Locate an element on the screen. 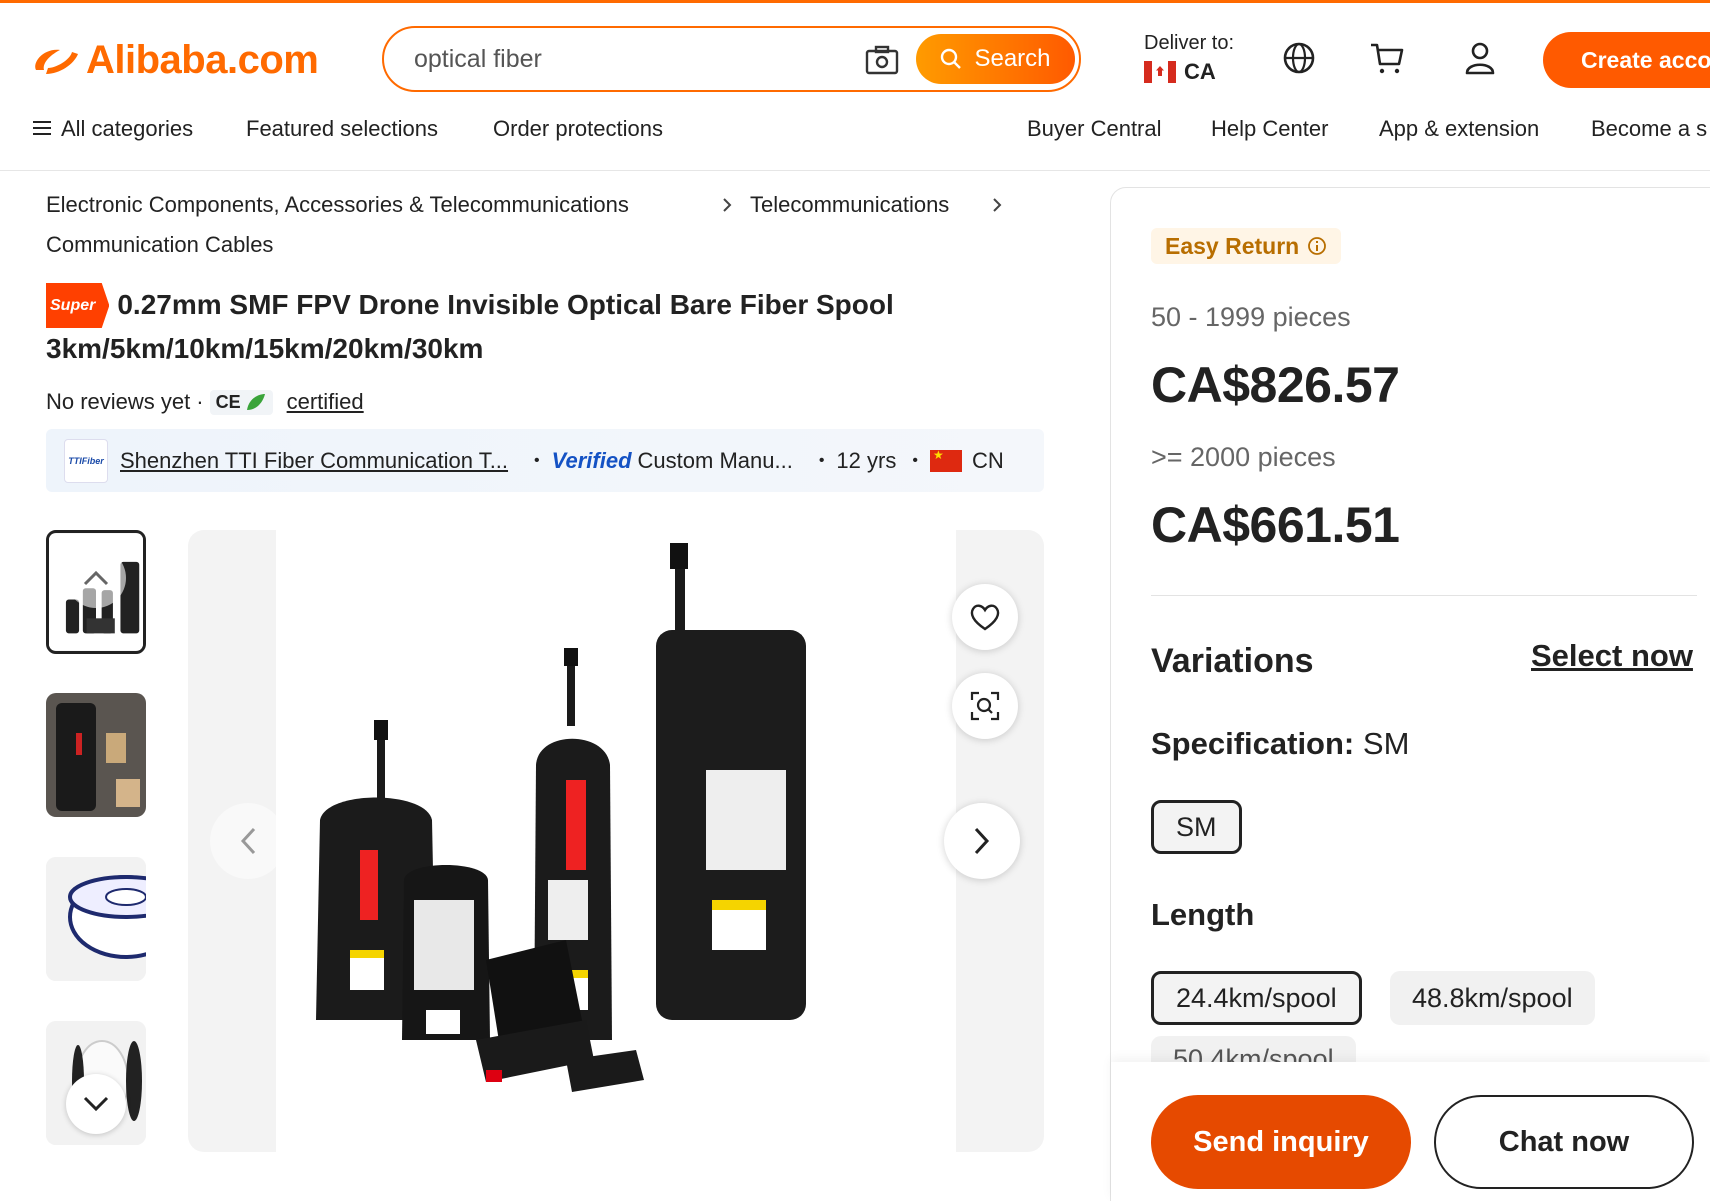 The image size is (1710, 1201). specification-value: SM is located at coordinates (1386, 743).